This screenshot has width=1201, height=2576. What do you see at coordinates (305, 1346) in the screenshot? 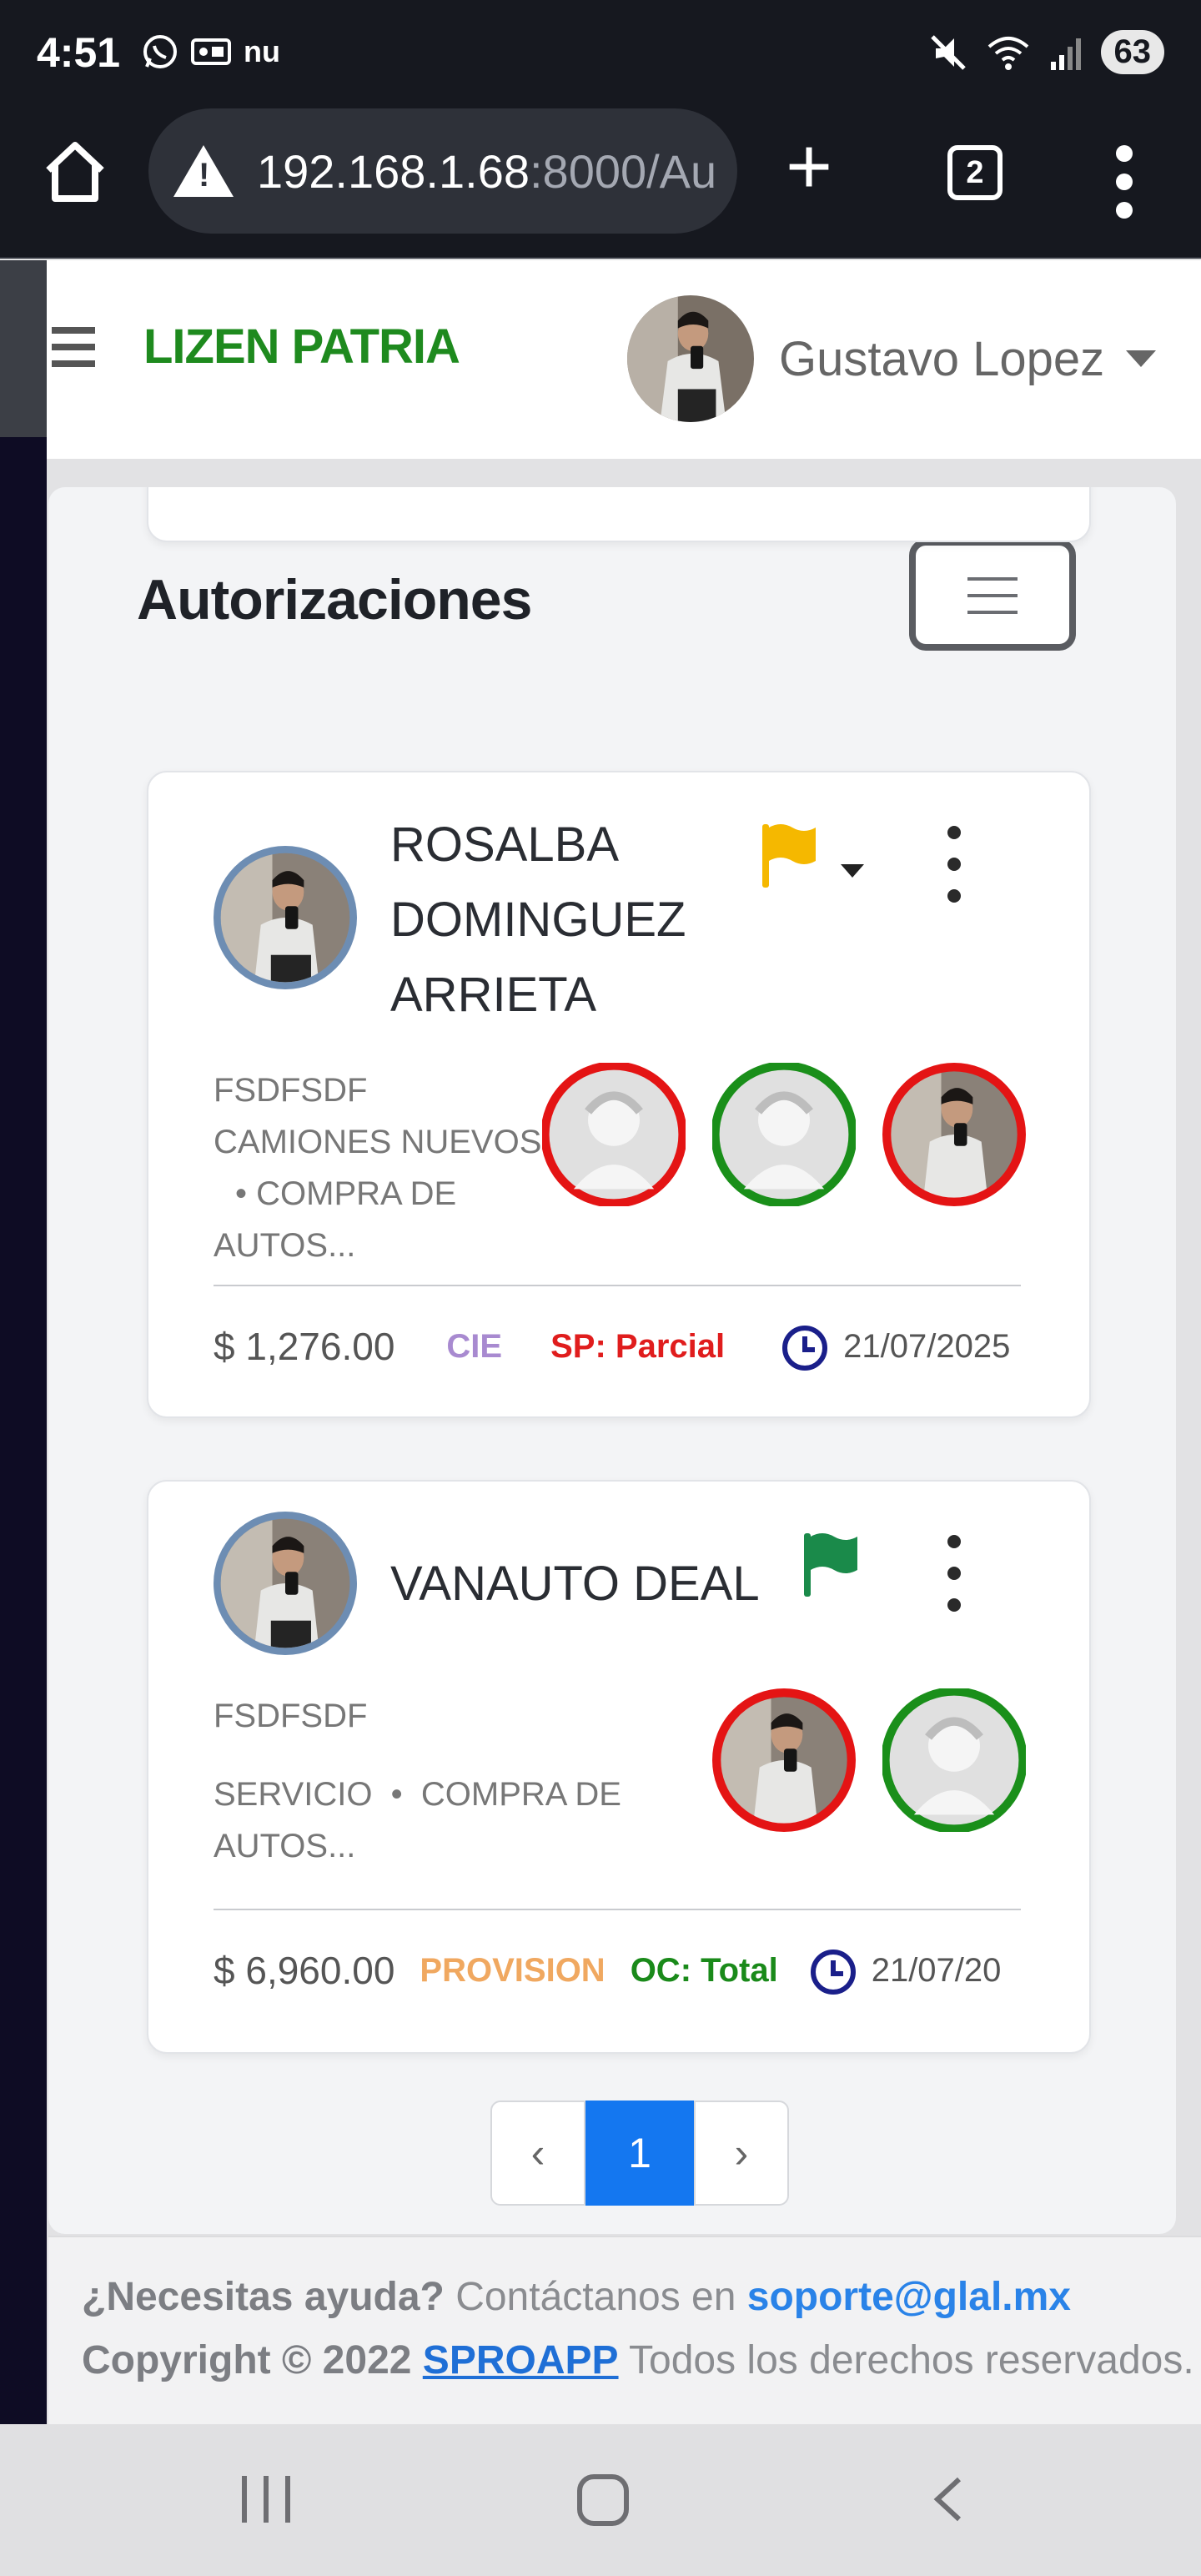
I see `amount: $ 1,276.00` at bounding box center [305, 1346].